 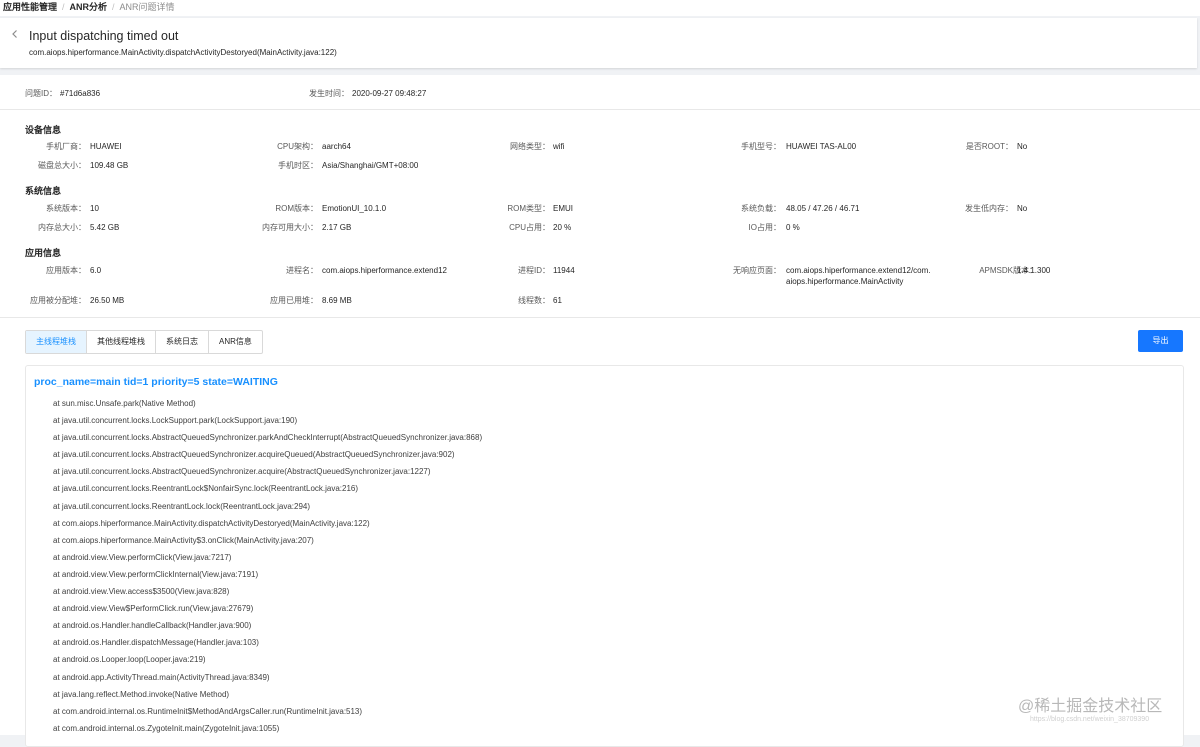 What do you see at coordinates (302, 270) in the screenshot?
I see `process-label: 进程名：` at bounding box center [302, 270].